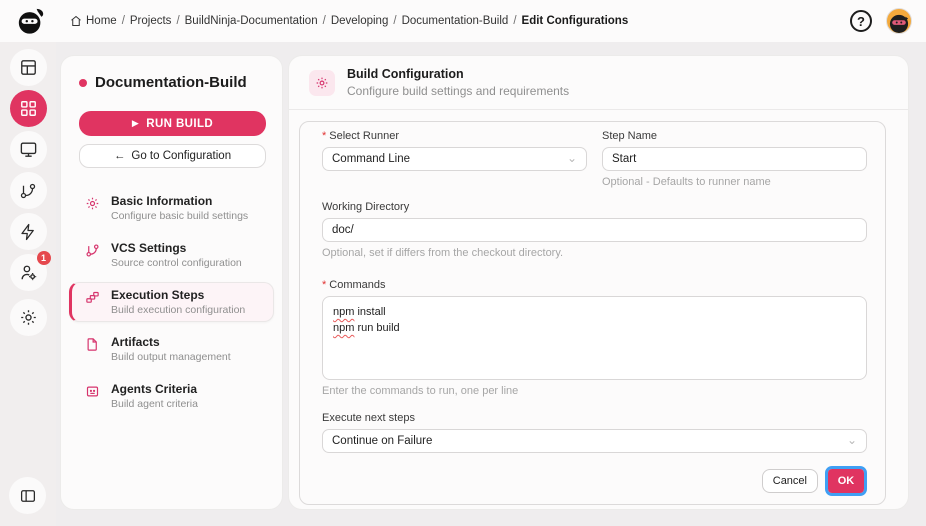  What do you see at coordinates (43, 258) in the screenshot?
I see `notification-badge: 1` at bounding box center [43, 258].